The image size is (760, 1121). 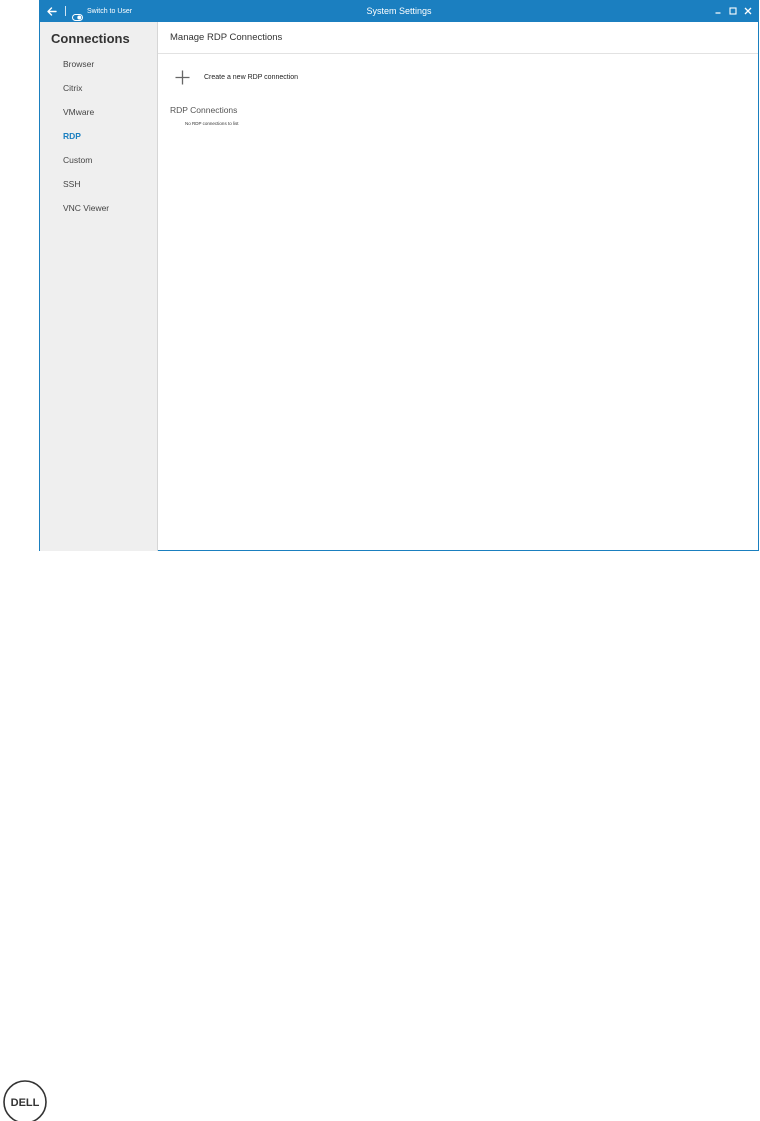 I want to click on switch-to-user-label: Switch to User, so click(x=110, y=11).